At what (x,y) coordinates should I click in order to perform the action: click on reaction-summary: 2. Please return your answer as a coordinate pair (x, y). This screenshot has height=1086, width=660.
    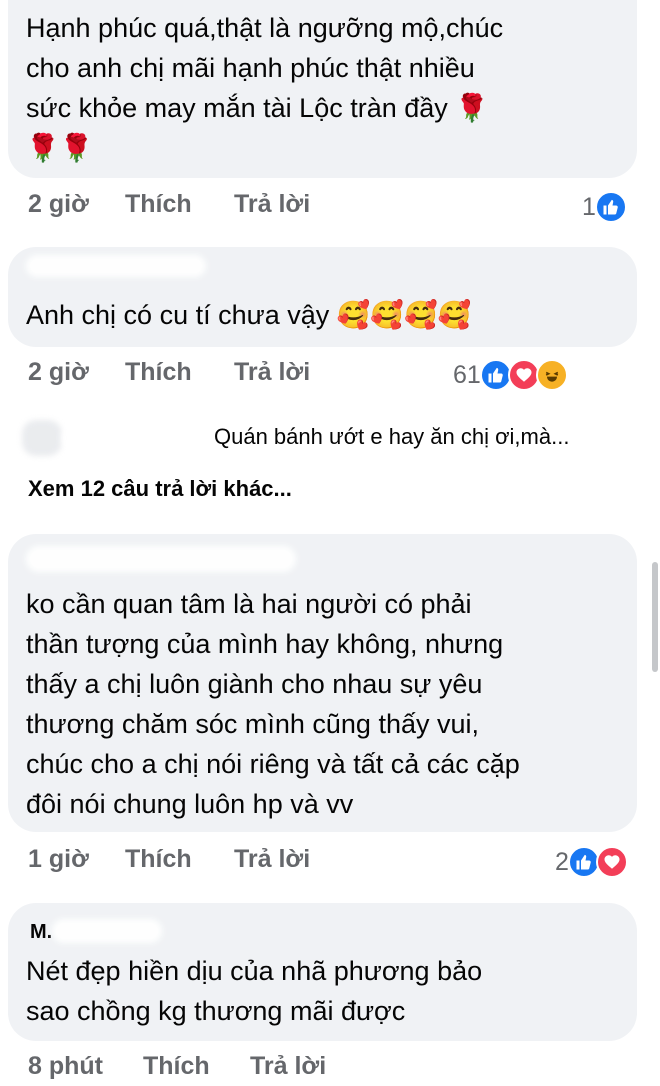
    Looking at the image, I should click on (591, 862).